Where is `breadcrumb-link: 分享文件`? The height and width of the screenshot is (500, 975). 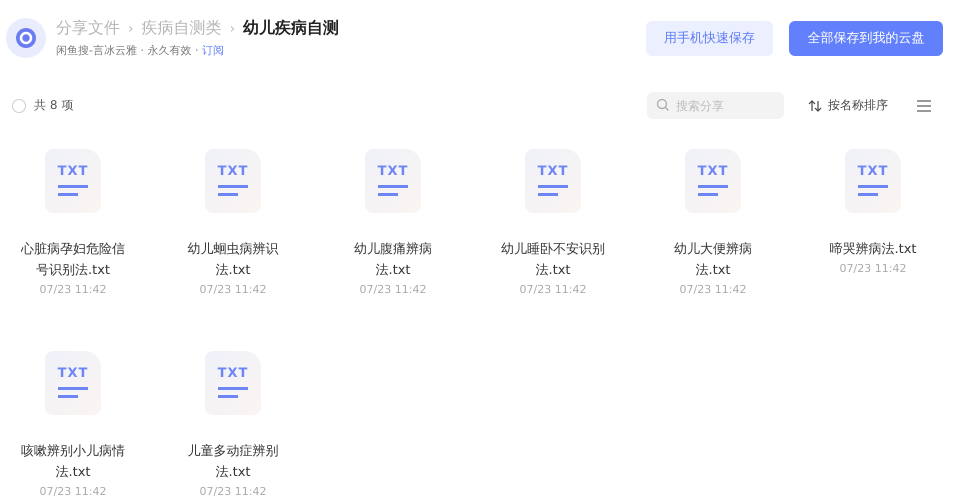
breadcrumb-link: 分享文件 is located at coordinates (88, 28).